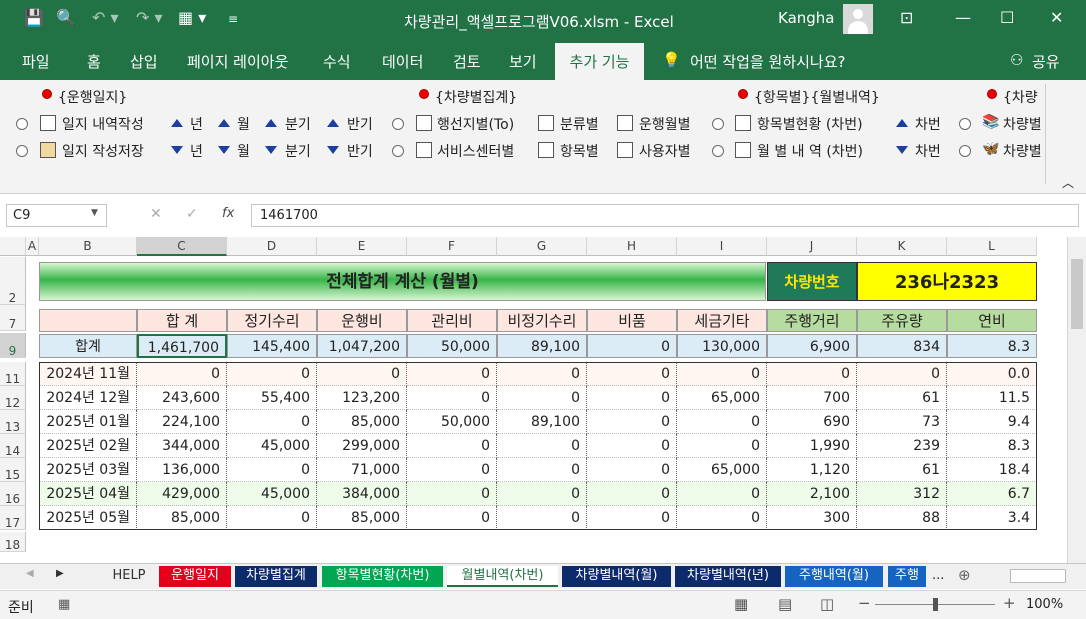 The width and height of the screenshot is (1086, 619). What do you see at coordinates (718, 151) in the screenshot?
I see `radio-monthly` at bounding box center [718, 151].